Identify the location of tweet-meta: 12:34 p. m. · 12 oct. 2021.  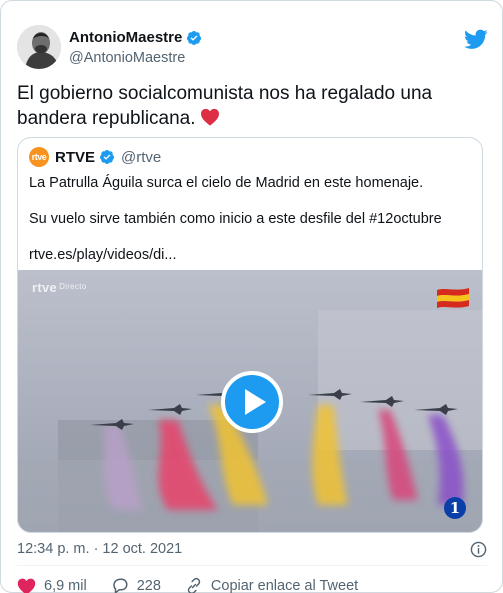
(252, 550).